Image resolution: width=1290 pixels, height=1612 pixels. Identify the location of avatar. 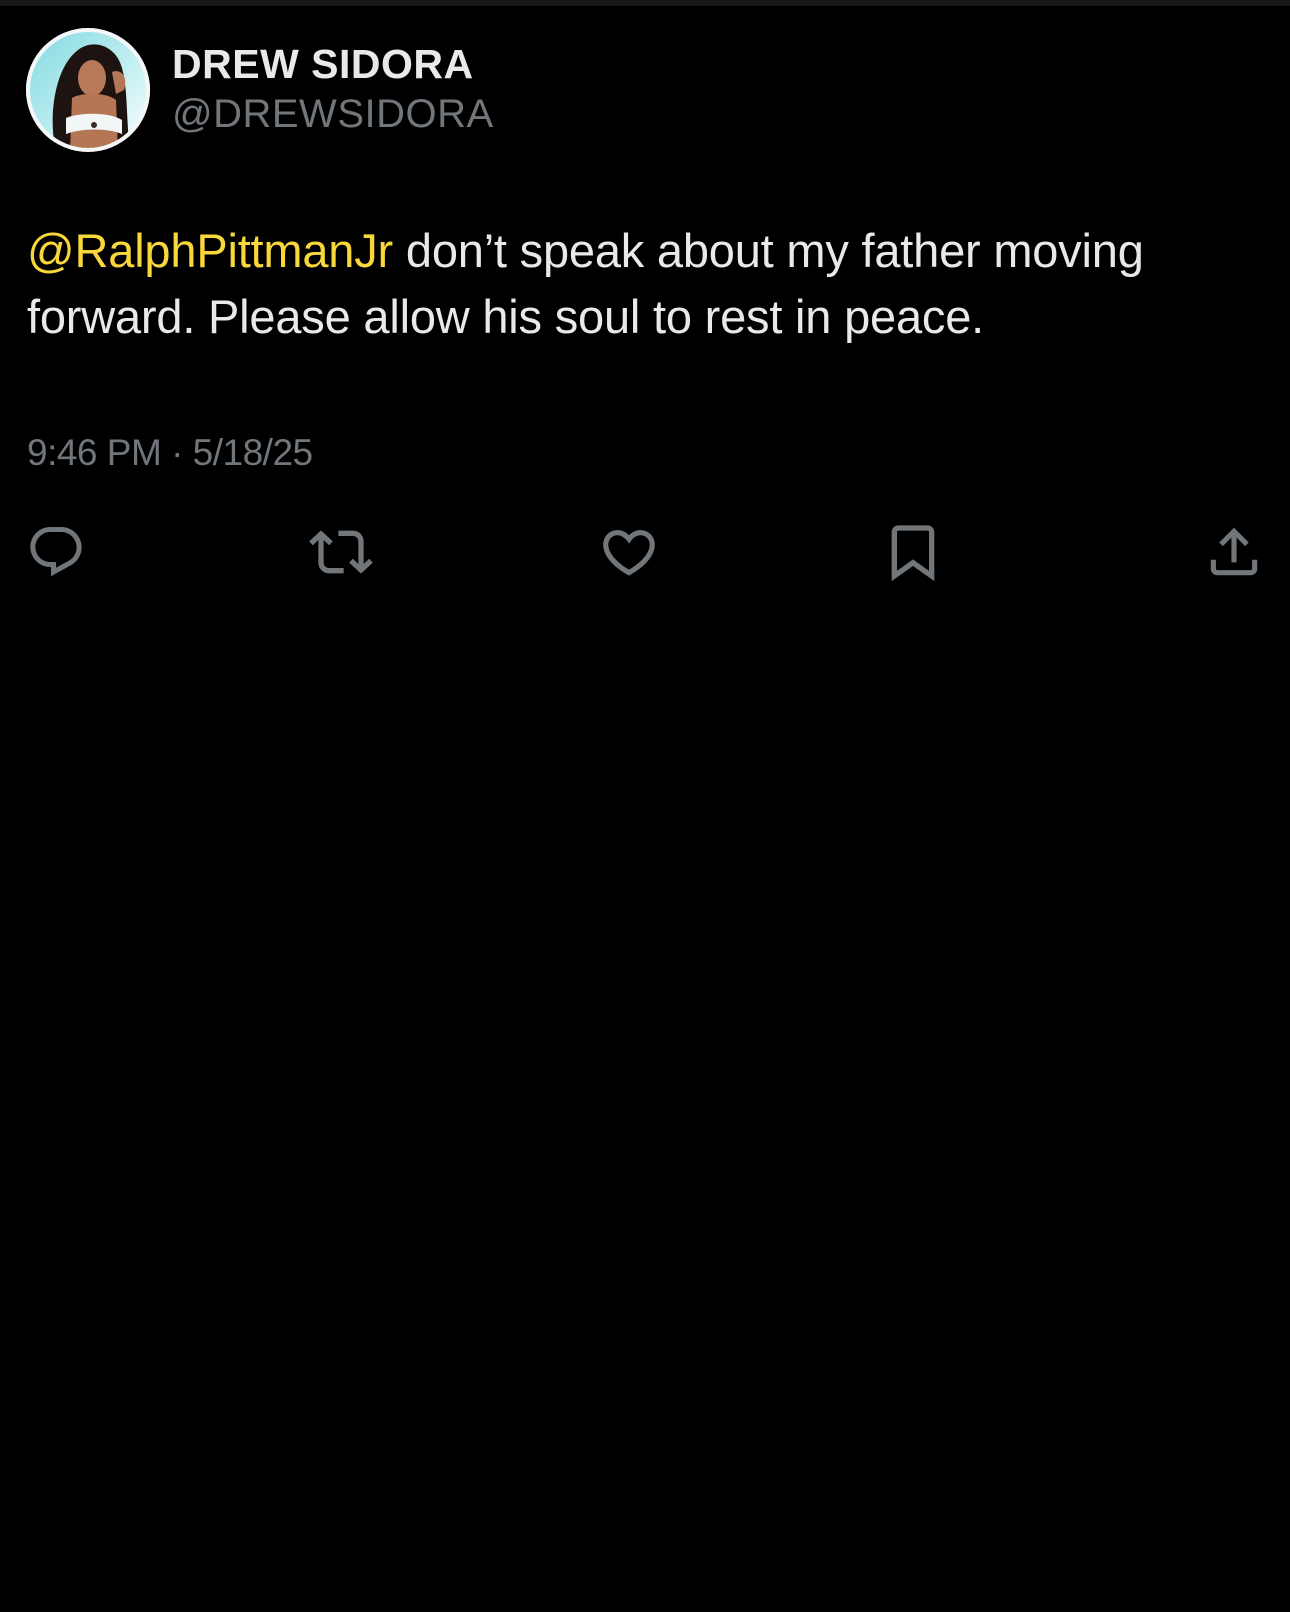
(88, 90).